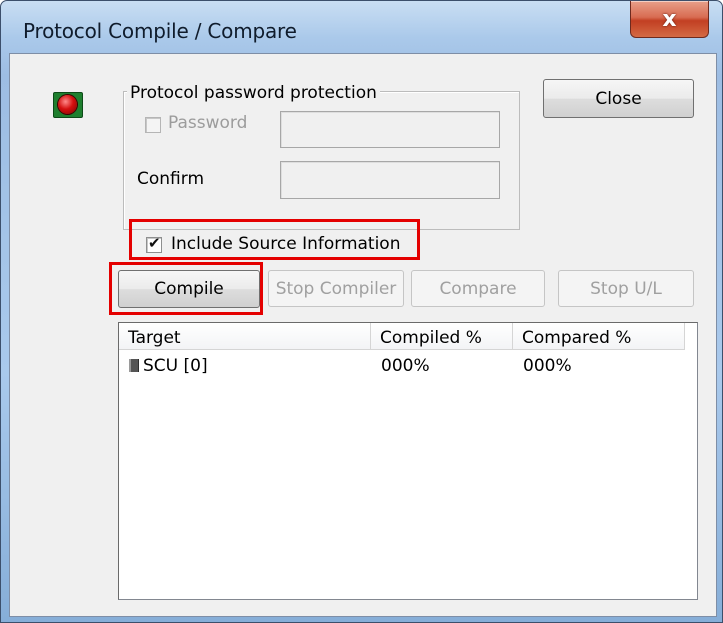 This screenshot has width=723, height=623. I want to click on close-icon: x, so click(669, 19).